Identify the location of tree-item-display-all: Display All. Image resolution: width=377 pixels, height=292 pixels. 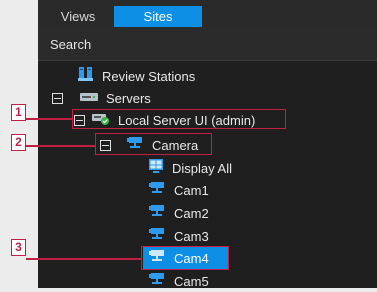
(190, 168).